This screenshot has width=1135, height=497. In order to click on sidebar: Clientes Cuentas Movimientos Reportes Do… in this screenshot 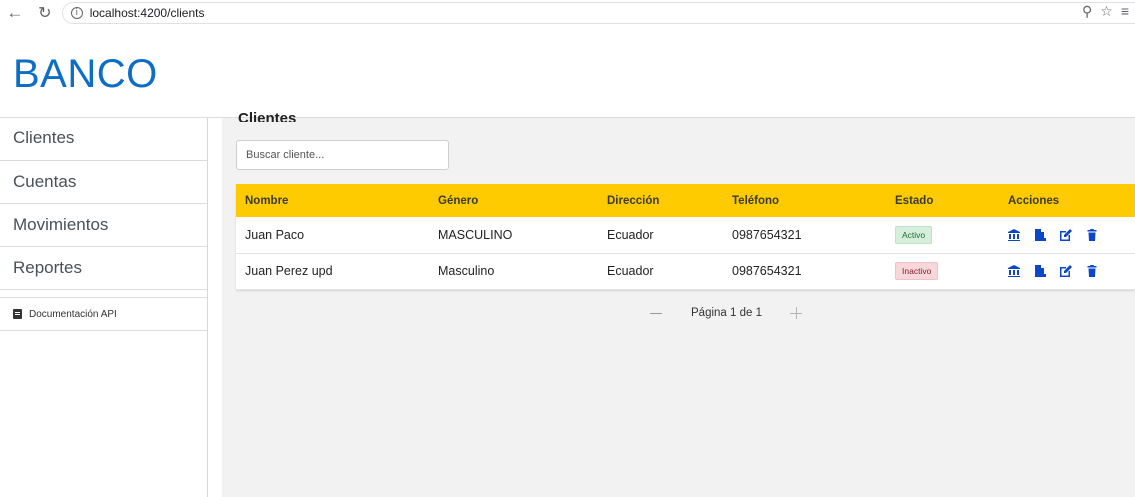, I will do `click(104, 307)`.